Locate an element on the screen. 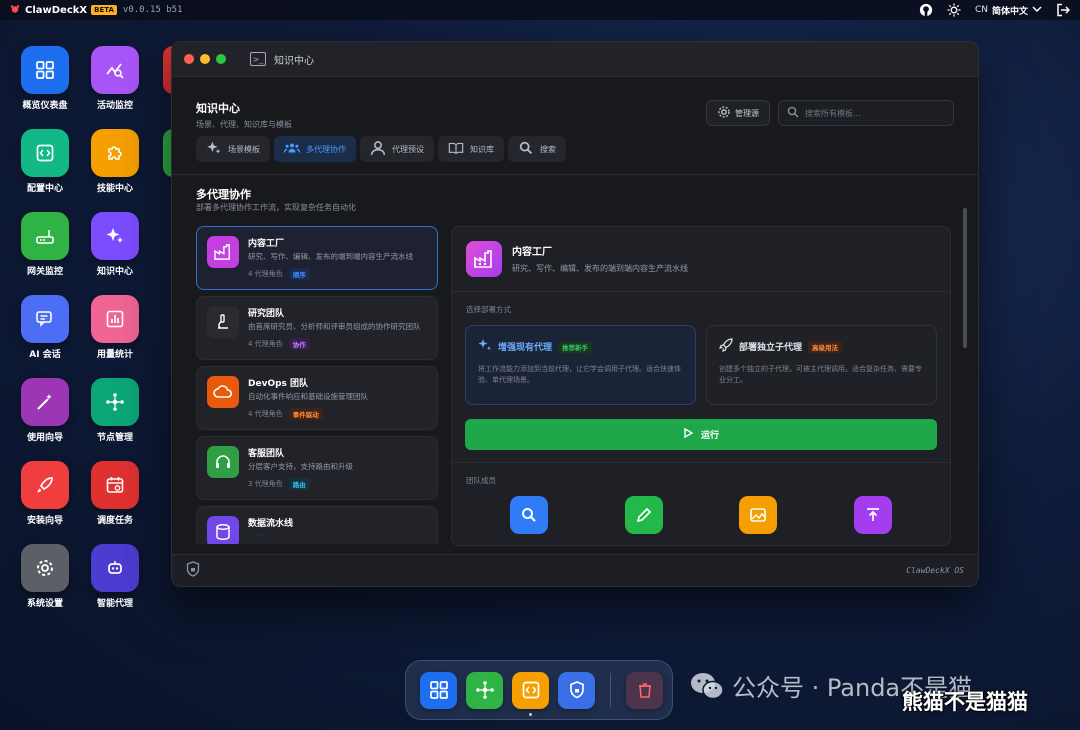 The width and height of the screenshot is (1080, 730). logout-icon is located at coordinates (1063, 10).